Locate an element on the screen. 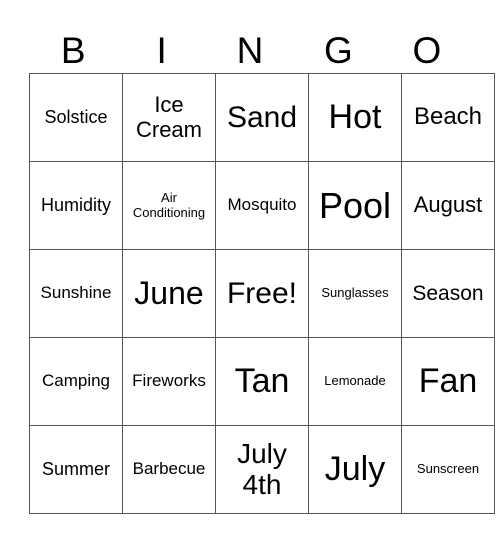  bingo-cell: Fan is located at coordinates (448, 381).